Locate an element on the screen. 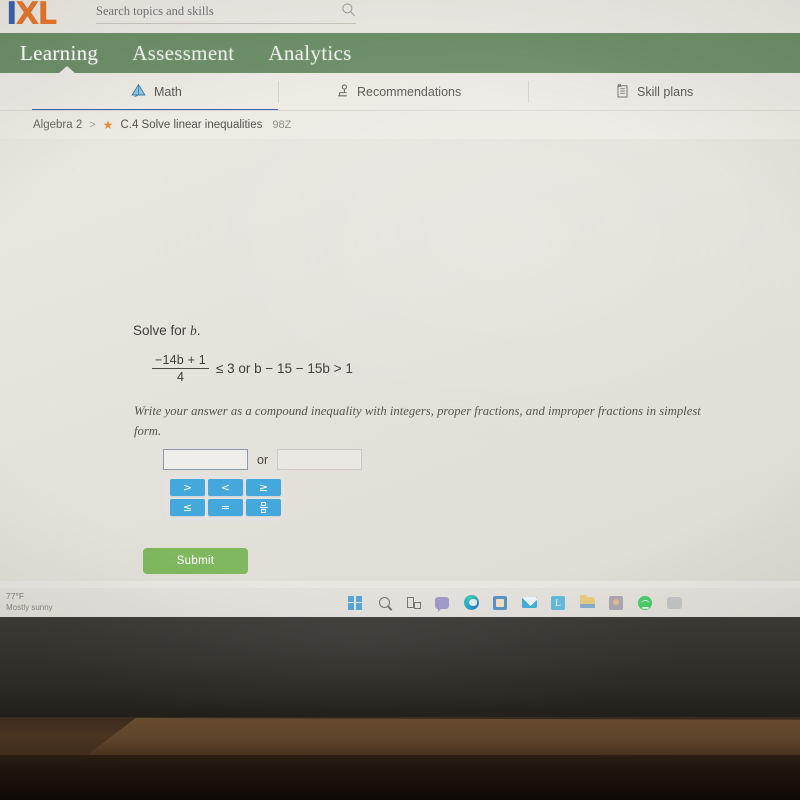 The image size is (800, 800). mail-icon is located at coordinates (529, 603).